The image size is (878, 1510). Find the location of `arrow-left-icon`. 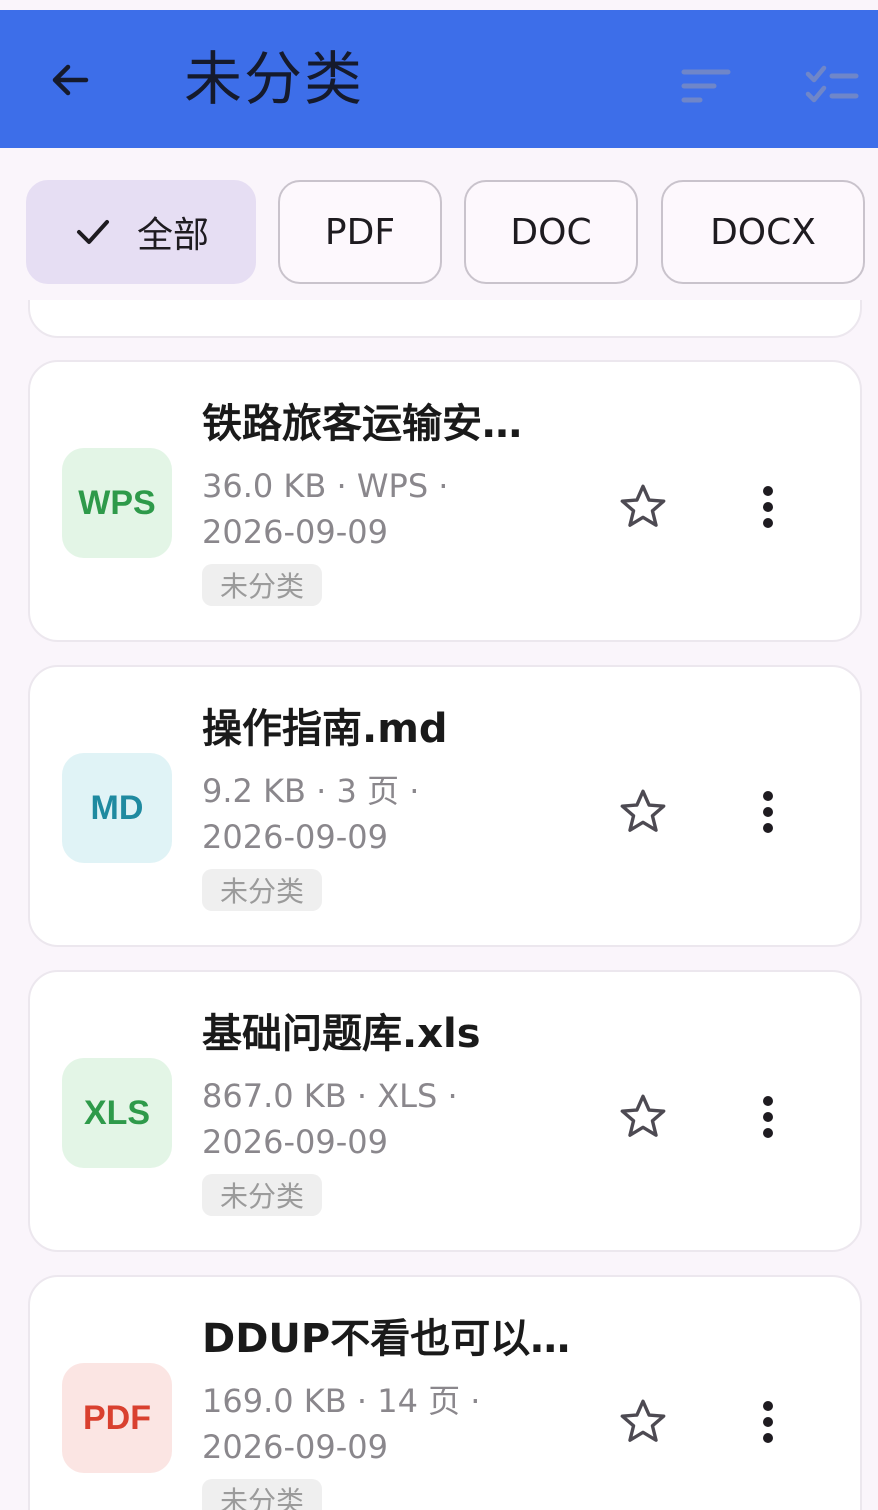

arrow-left-icon is located at coordinates (70, 80).